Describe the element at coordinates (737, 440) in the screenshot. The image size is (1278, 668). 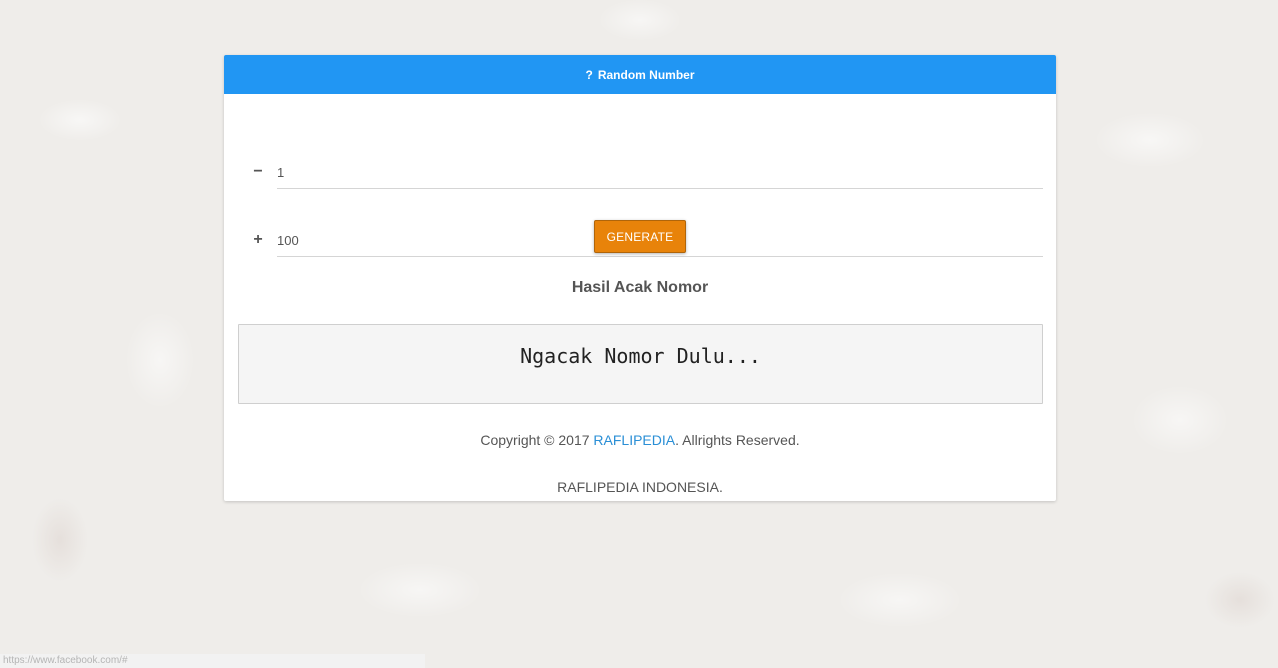
I see `copyright-suffix: . Allrights Reserved.` at that location.